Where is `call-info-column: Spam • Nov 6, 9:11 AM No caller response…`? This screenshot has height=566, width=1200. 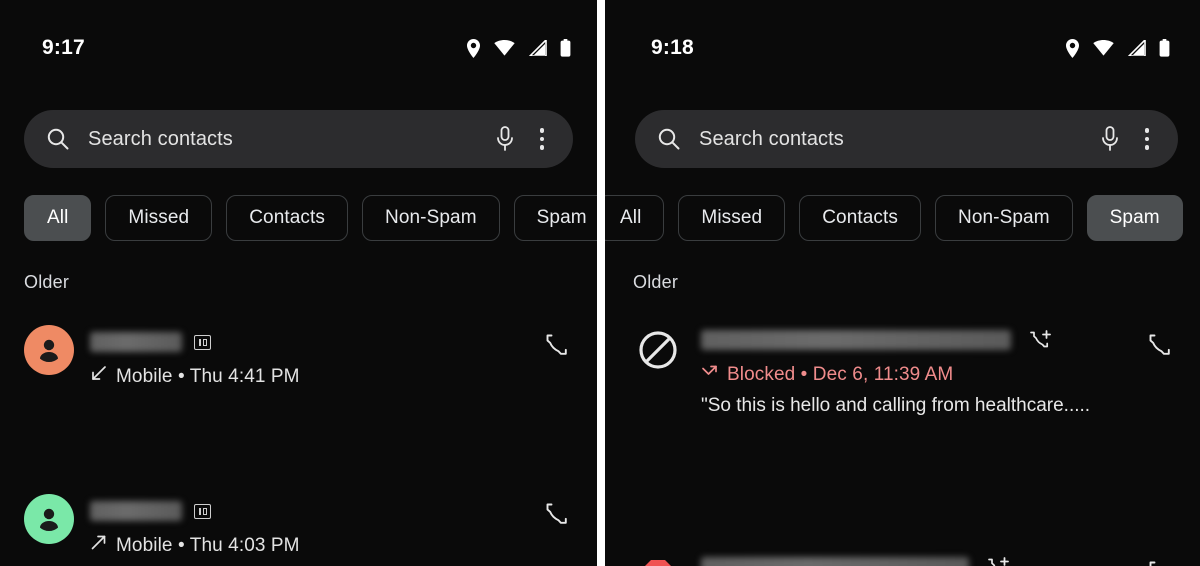
call-info-column: Spam • Nov 6, 9:11 AM No caller response… is located at coordinates (903, 559).